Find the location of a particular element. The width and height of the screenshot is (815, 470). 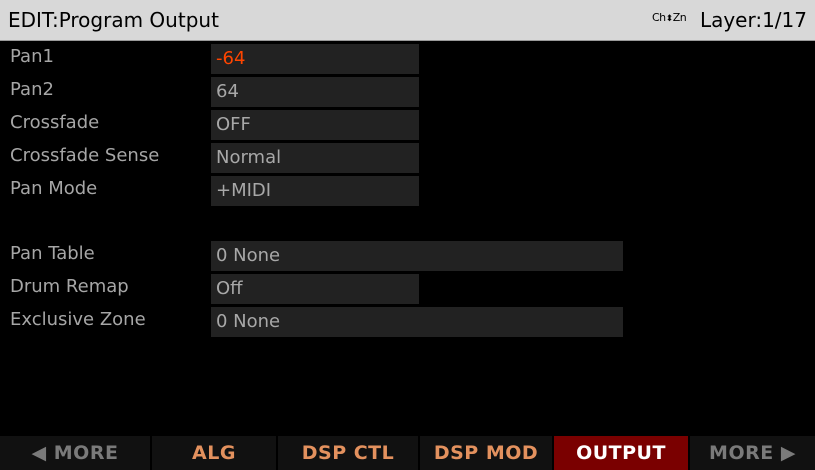

softkey-dsp-ctl: DSP CTL is located at coordinates (348, 453).